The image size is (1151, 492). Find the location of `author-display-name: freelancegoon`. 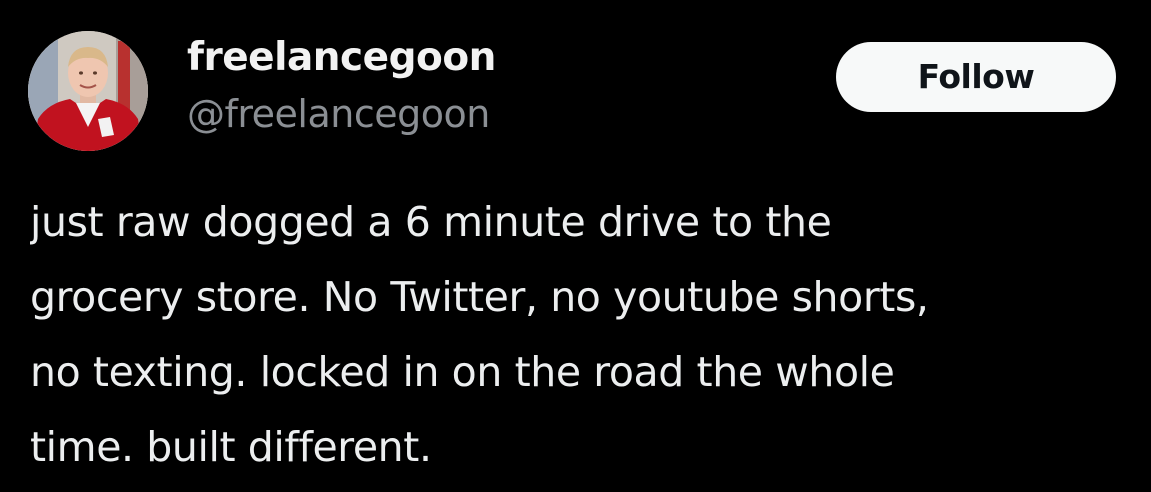

author-display-name: freelancegoon is located at coordinates (341, 58).